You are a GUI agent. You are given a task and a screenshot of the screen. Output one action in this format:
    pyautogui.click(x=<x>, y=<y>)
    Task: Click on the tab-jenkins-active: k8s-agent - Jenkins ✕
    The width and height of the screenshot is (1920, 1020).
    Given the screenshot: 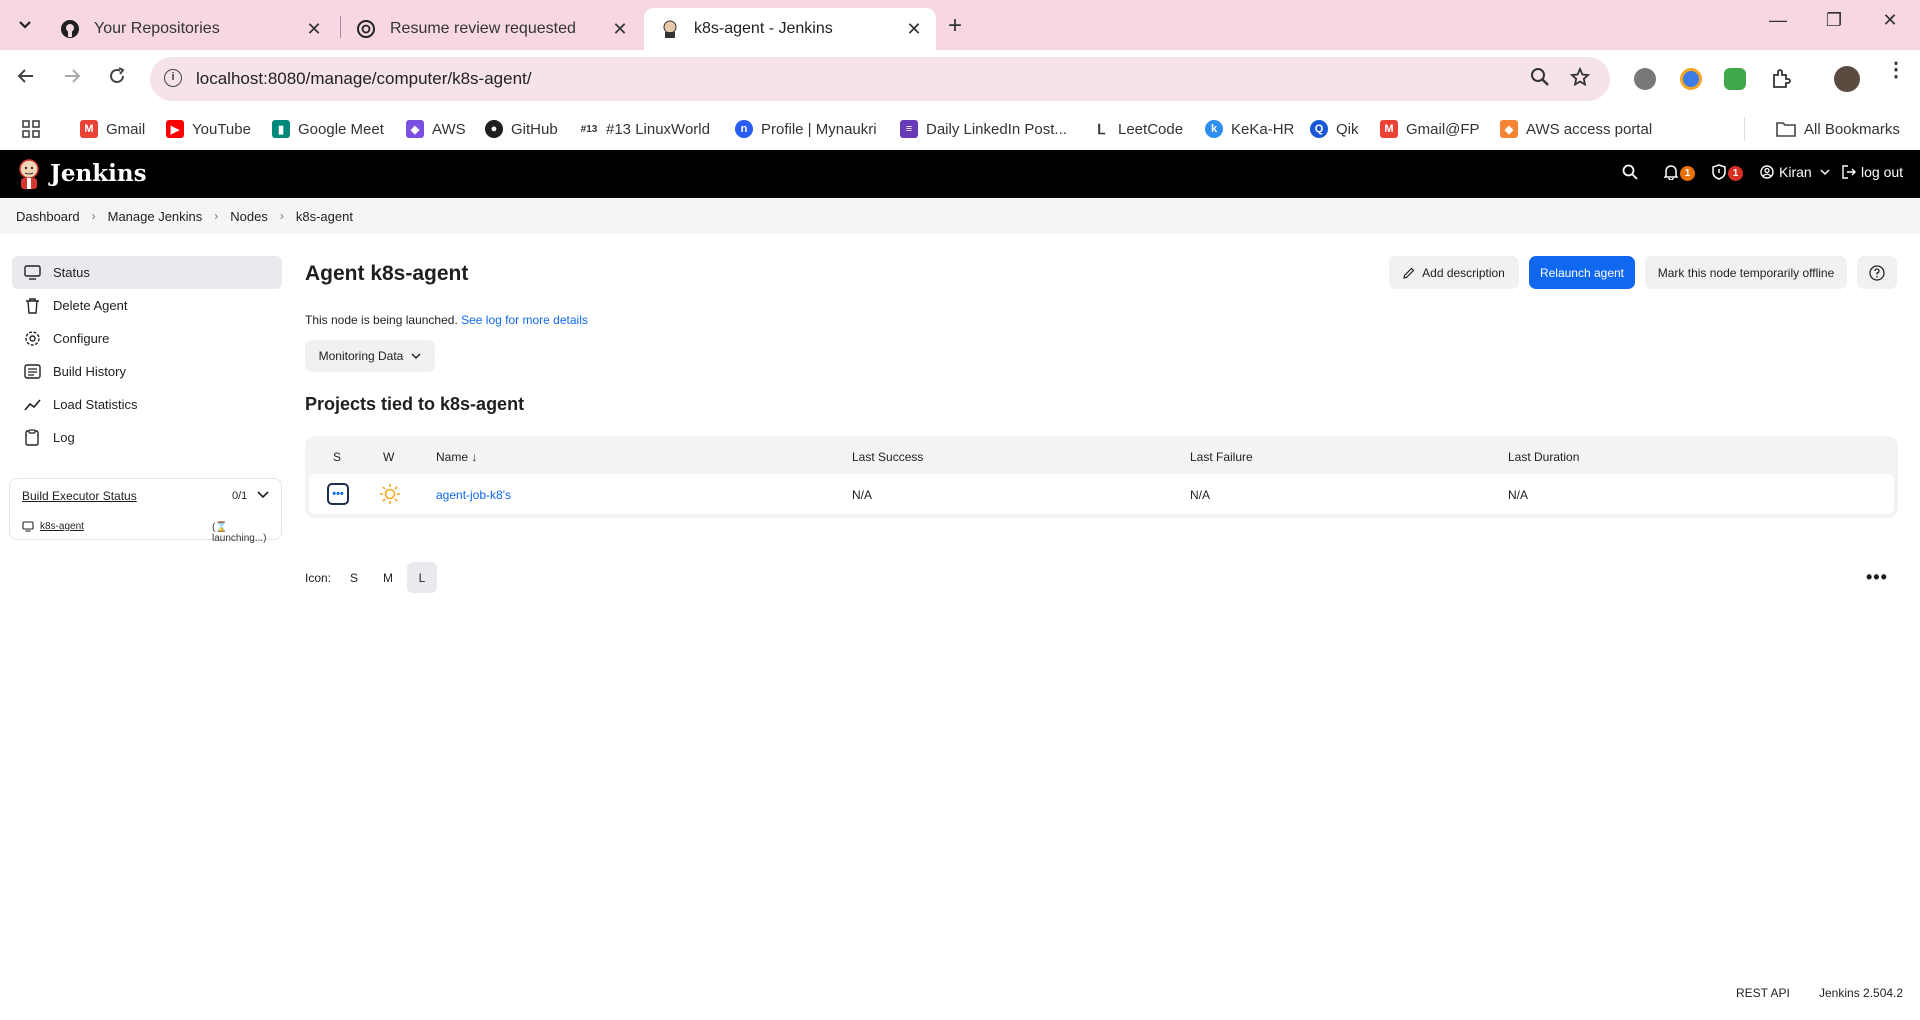 What is the action you would take?
    pyautogui.click(x=790, y=29)
    